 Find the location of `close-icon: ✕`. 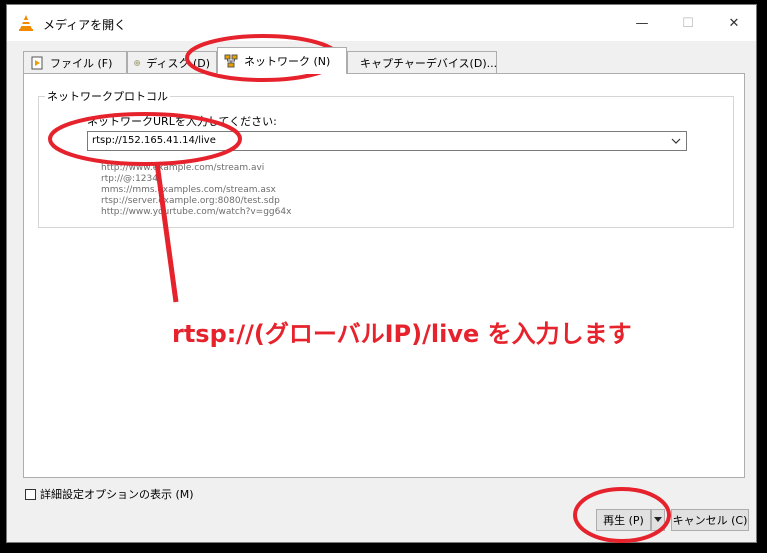

close-icon: ✕ is located at coordinates (734, 23).